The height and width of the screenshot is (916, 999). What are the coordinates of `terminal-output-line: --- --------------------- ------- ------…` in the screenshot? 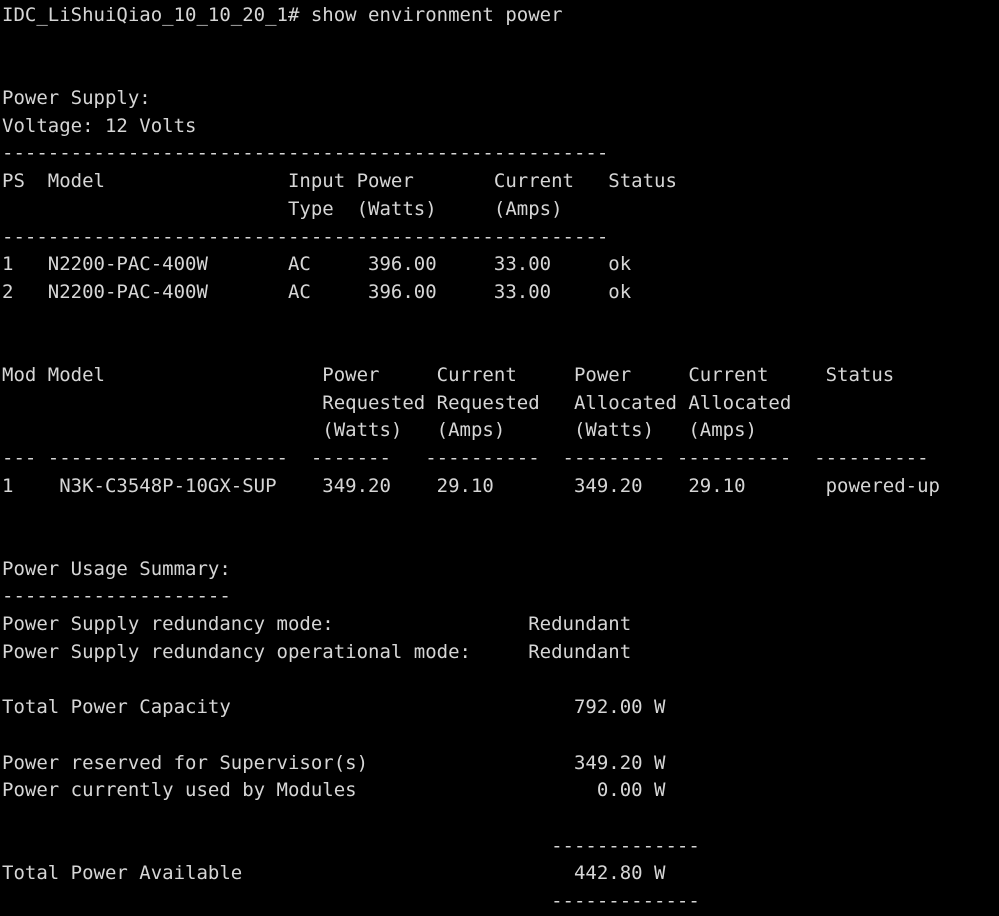 It's located at (465, 458).